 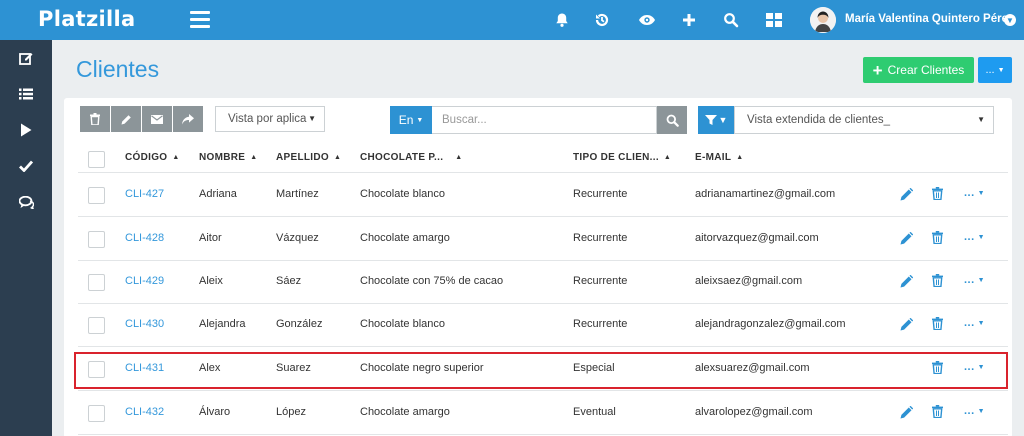 I want to click on list-icon, so click(x=26, y=94).